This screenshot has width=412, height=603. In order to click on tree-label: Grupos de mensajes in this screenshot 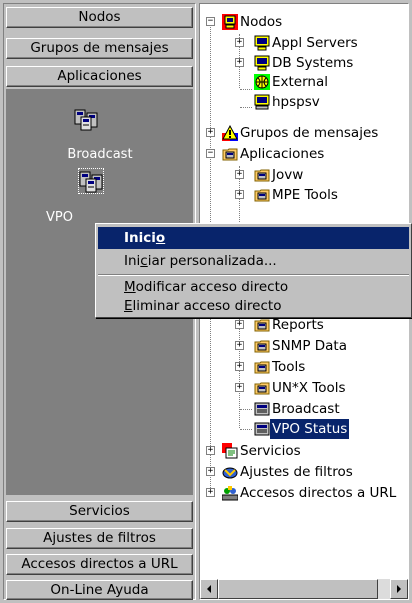, I will do `click(309, 133)`.